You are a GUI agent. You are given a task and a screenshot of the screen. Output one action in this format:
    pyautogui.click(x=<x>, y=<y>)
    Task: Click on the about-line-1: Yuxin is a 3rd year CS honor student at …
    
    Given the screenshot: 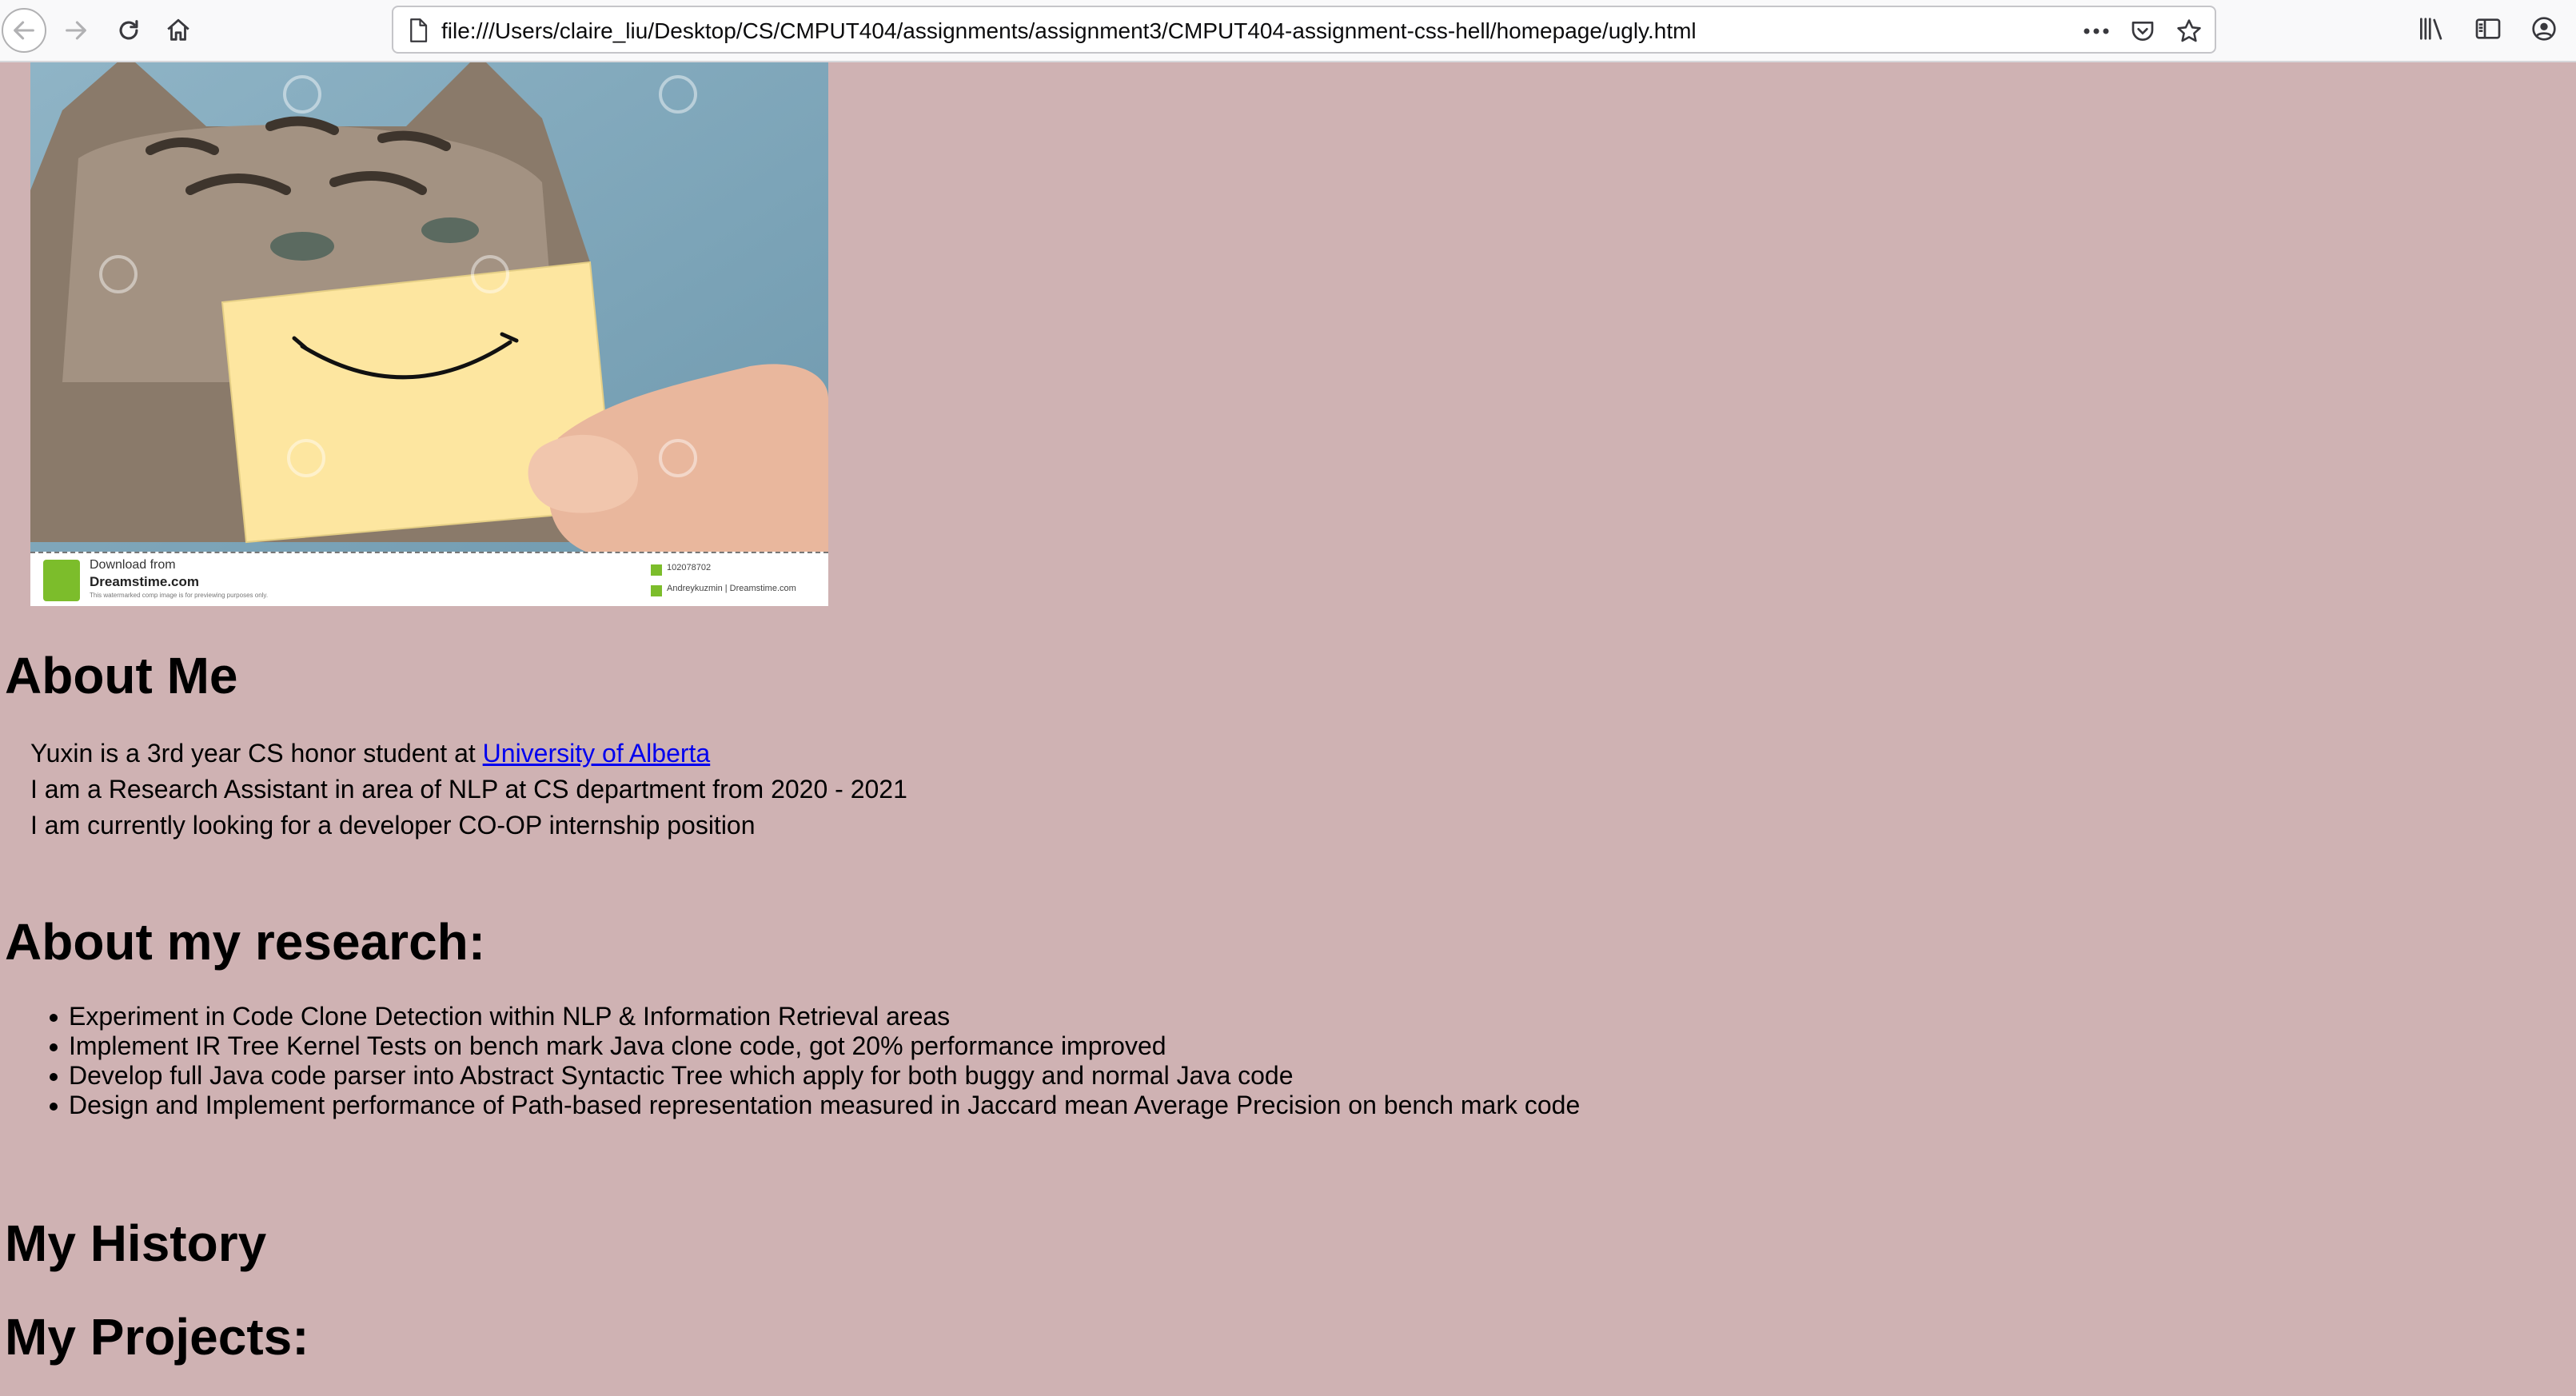 What is the action you would take?
    pyautogui.click(x=468, y=754)
    